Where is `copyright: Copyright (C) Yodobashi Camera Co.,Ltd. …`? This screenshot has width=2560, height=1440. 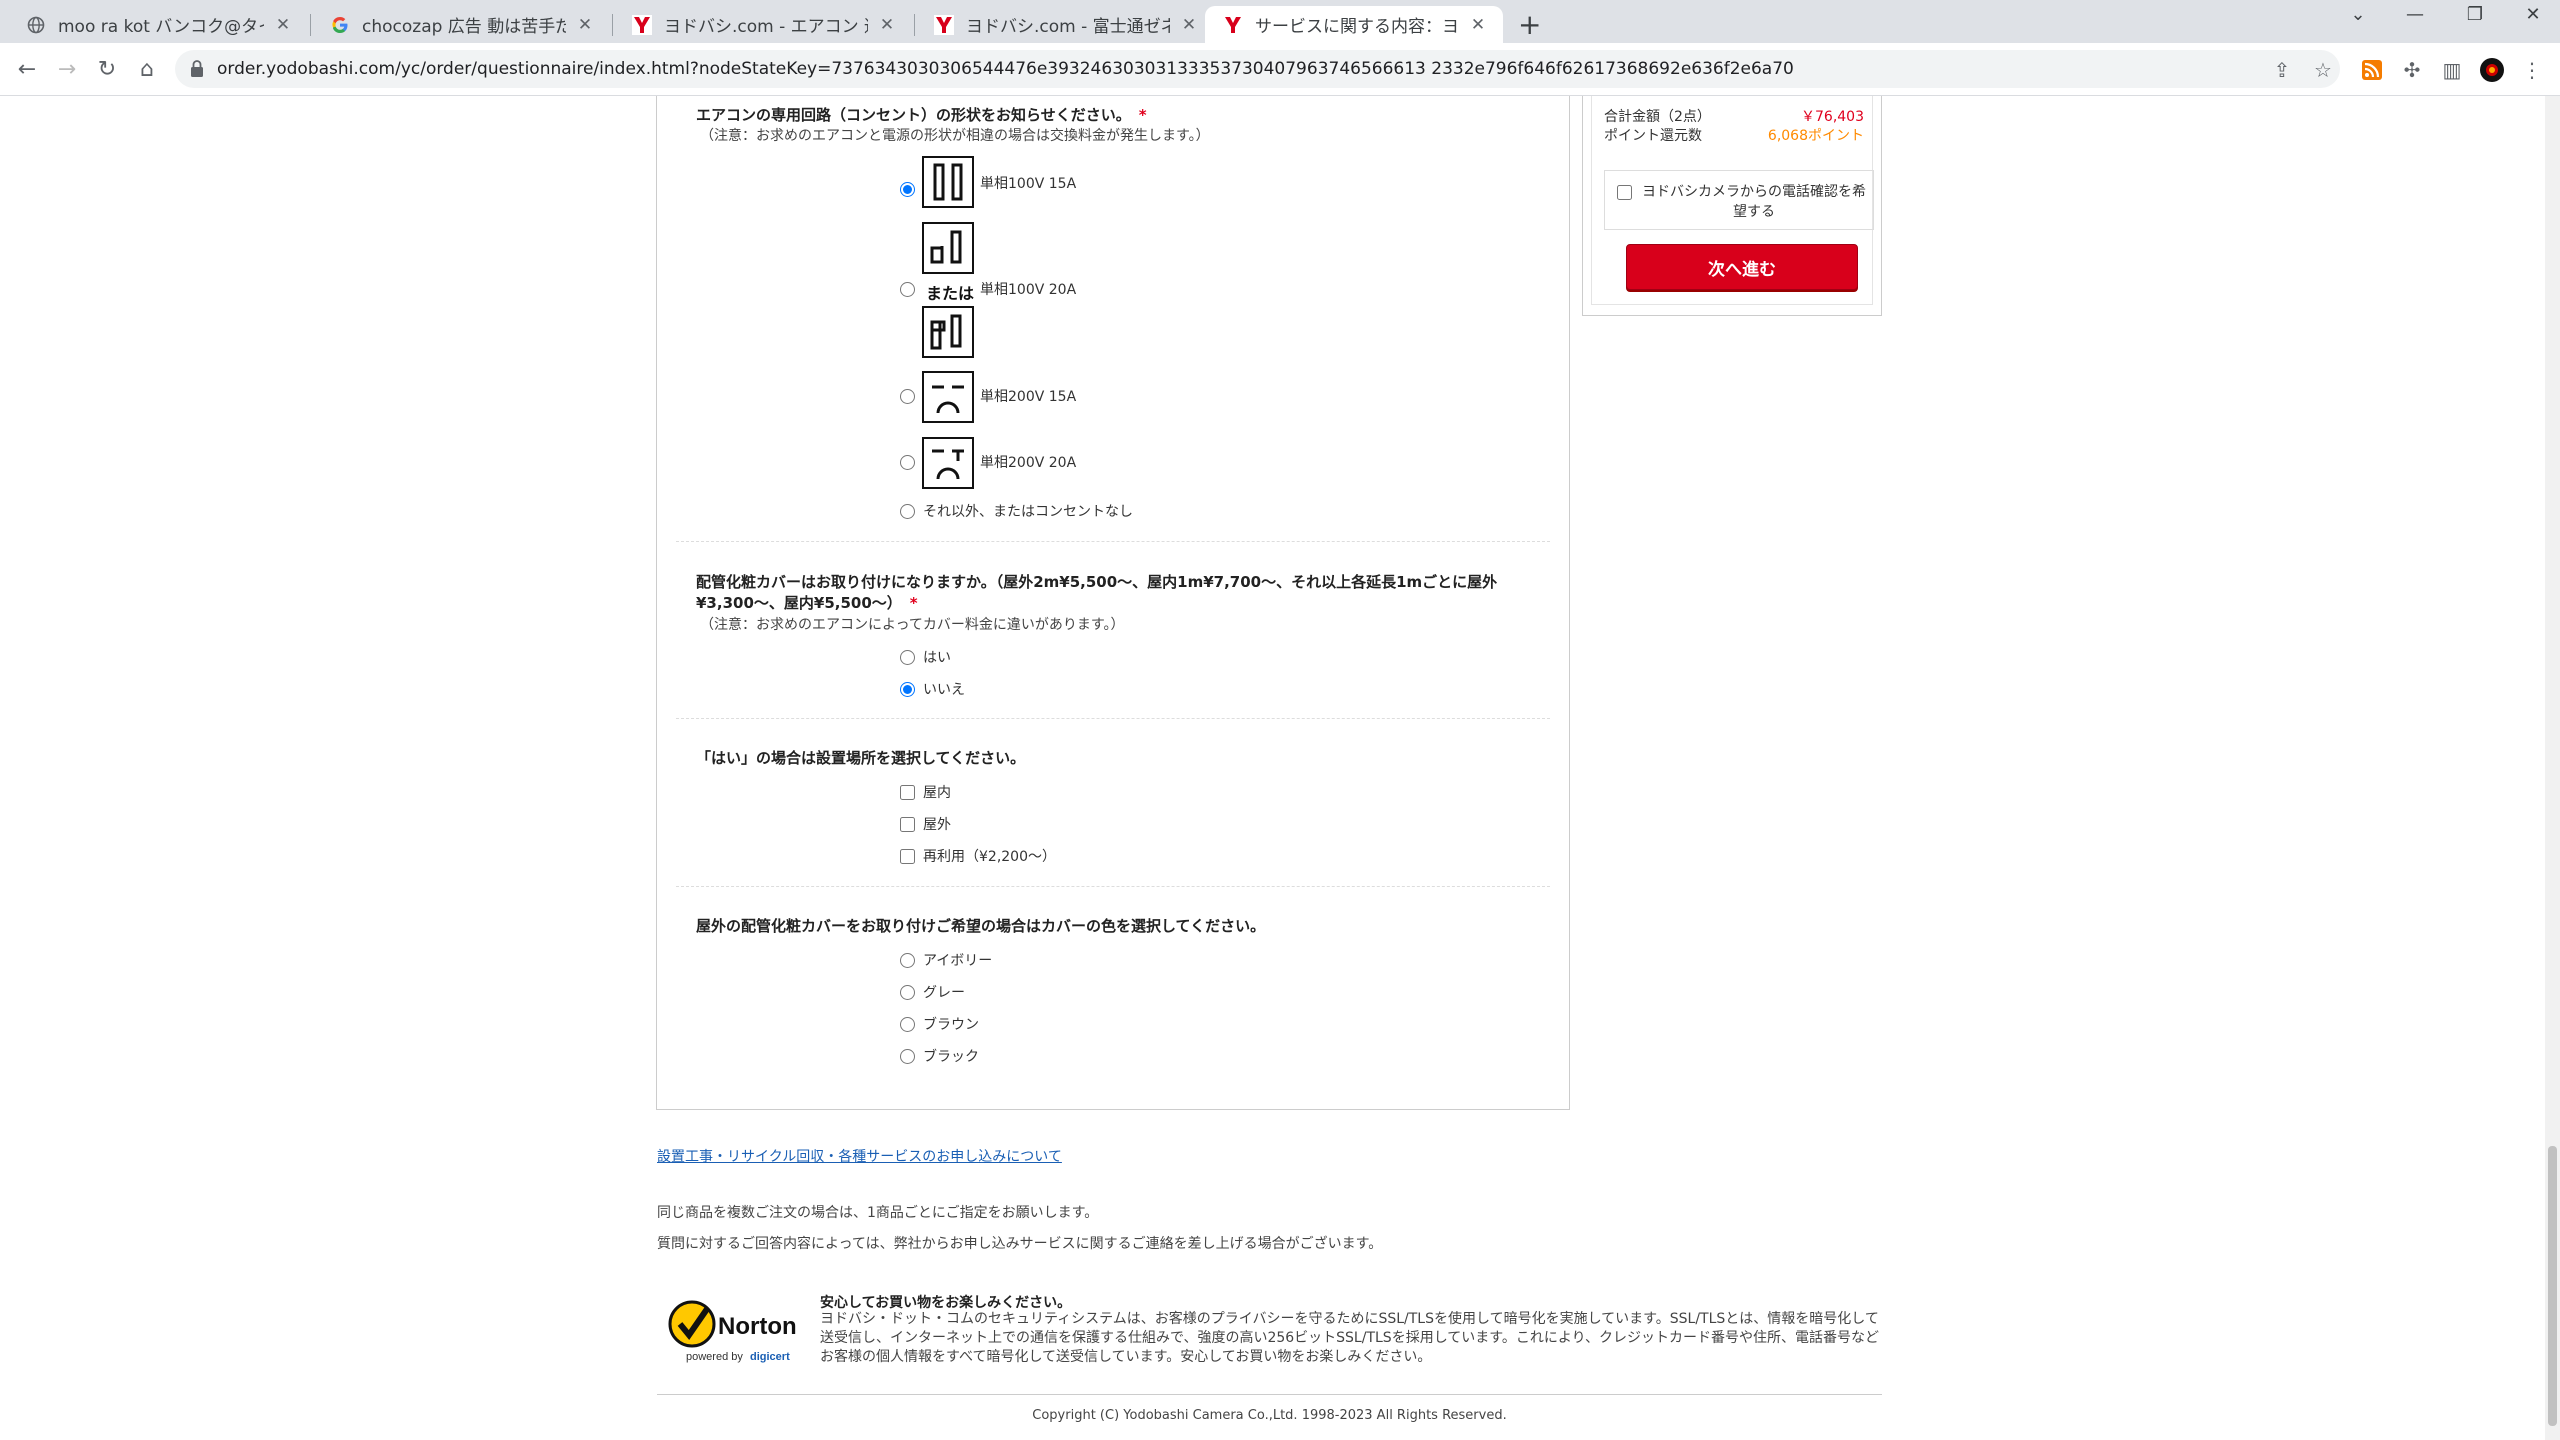
copyright: Copyright (C) Yodobashi Camera Co.,Ltd. … is located at coordinates (1269, 1415).